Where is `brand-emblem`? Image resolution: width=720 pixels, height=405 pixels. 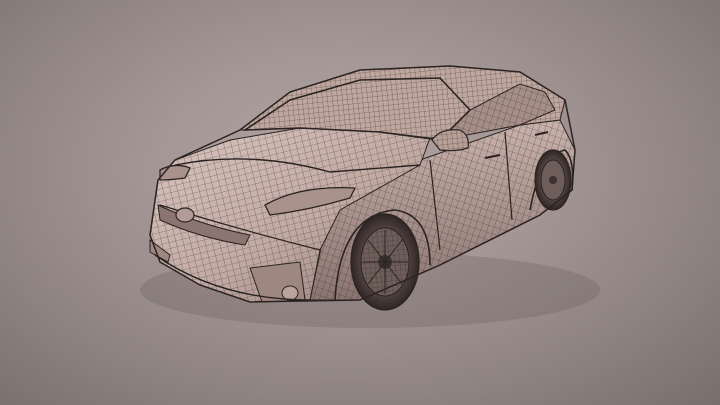 brand-emblem is located at coordinates (185, 215).